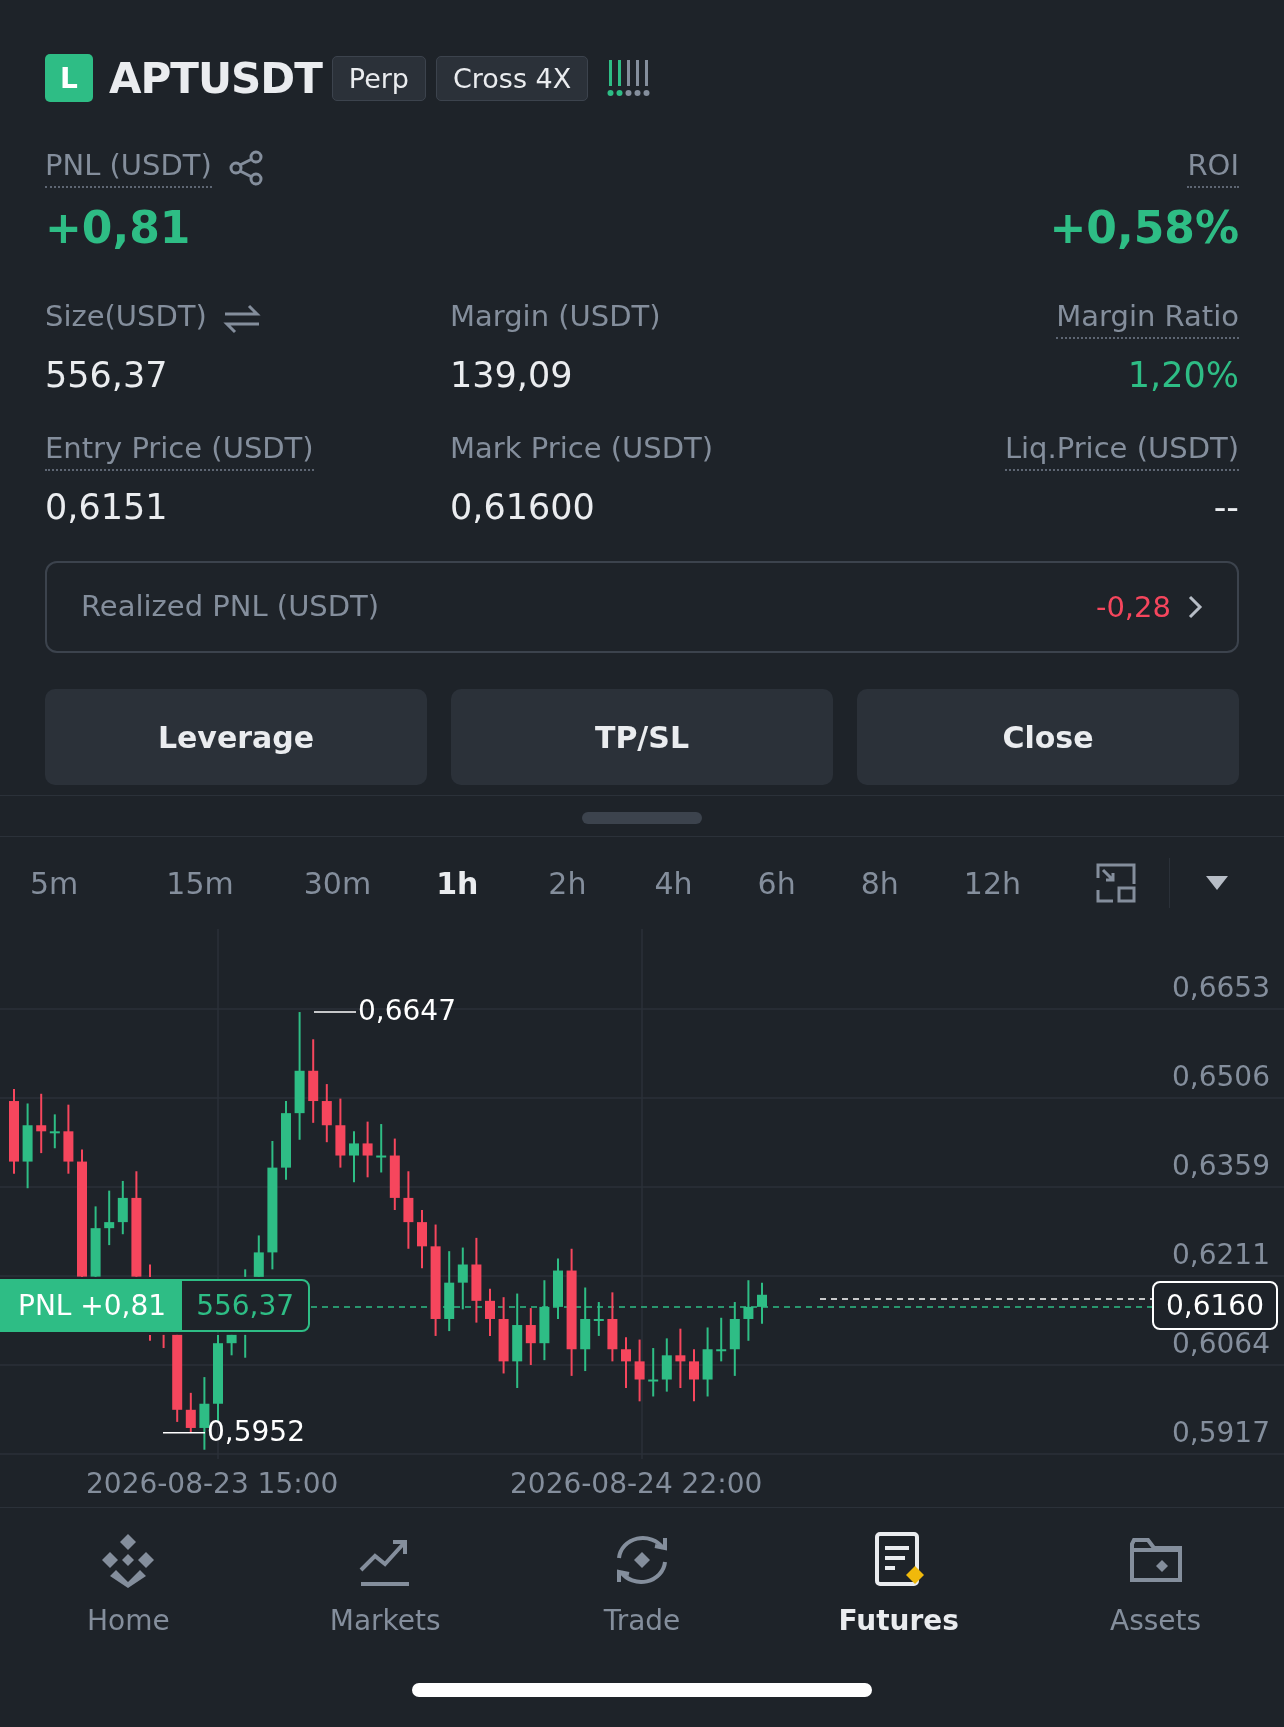  Describe the element at coordinates (1217, 883) in the screenshot. I see `dropdown-caret-icon` at that location.